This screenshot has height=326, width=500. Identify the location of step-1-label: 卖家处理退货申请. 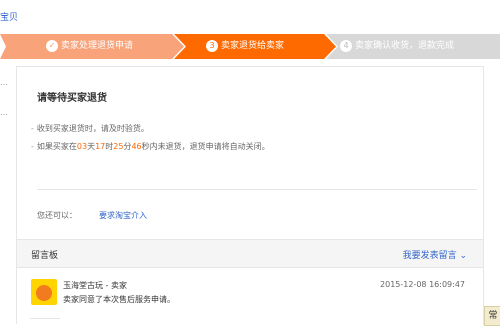
(97, 46).